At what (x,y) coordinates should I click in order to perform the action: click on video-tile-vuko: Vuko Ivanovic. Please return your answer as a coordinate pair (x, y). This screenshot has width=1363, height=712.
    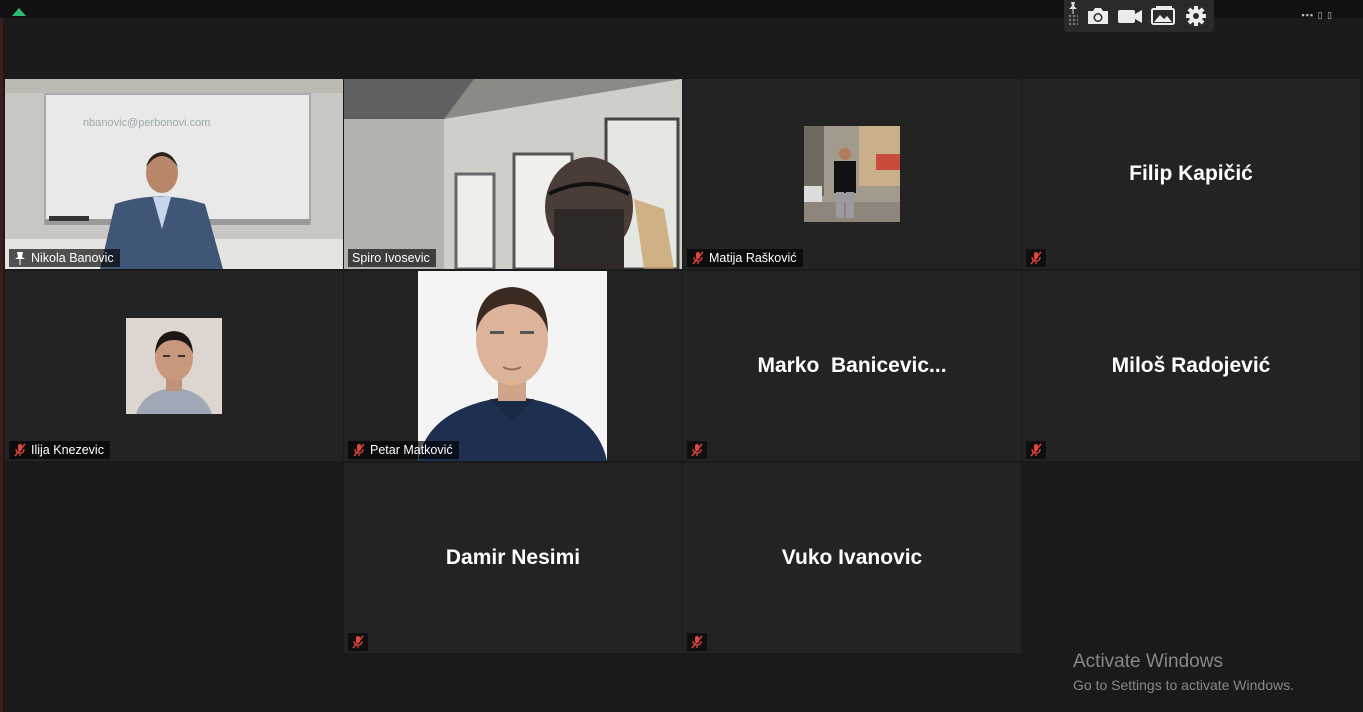
    Looking at the image, I should click on (852, 558).